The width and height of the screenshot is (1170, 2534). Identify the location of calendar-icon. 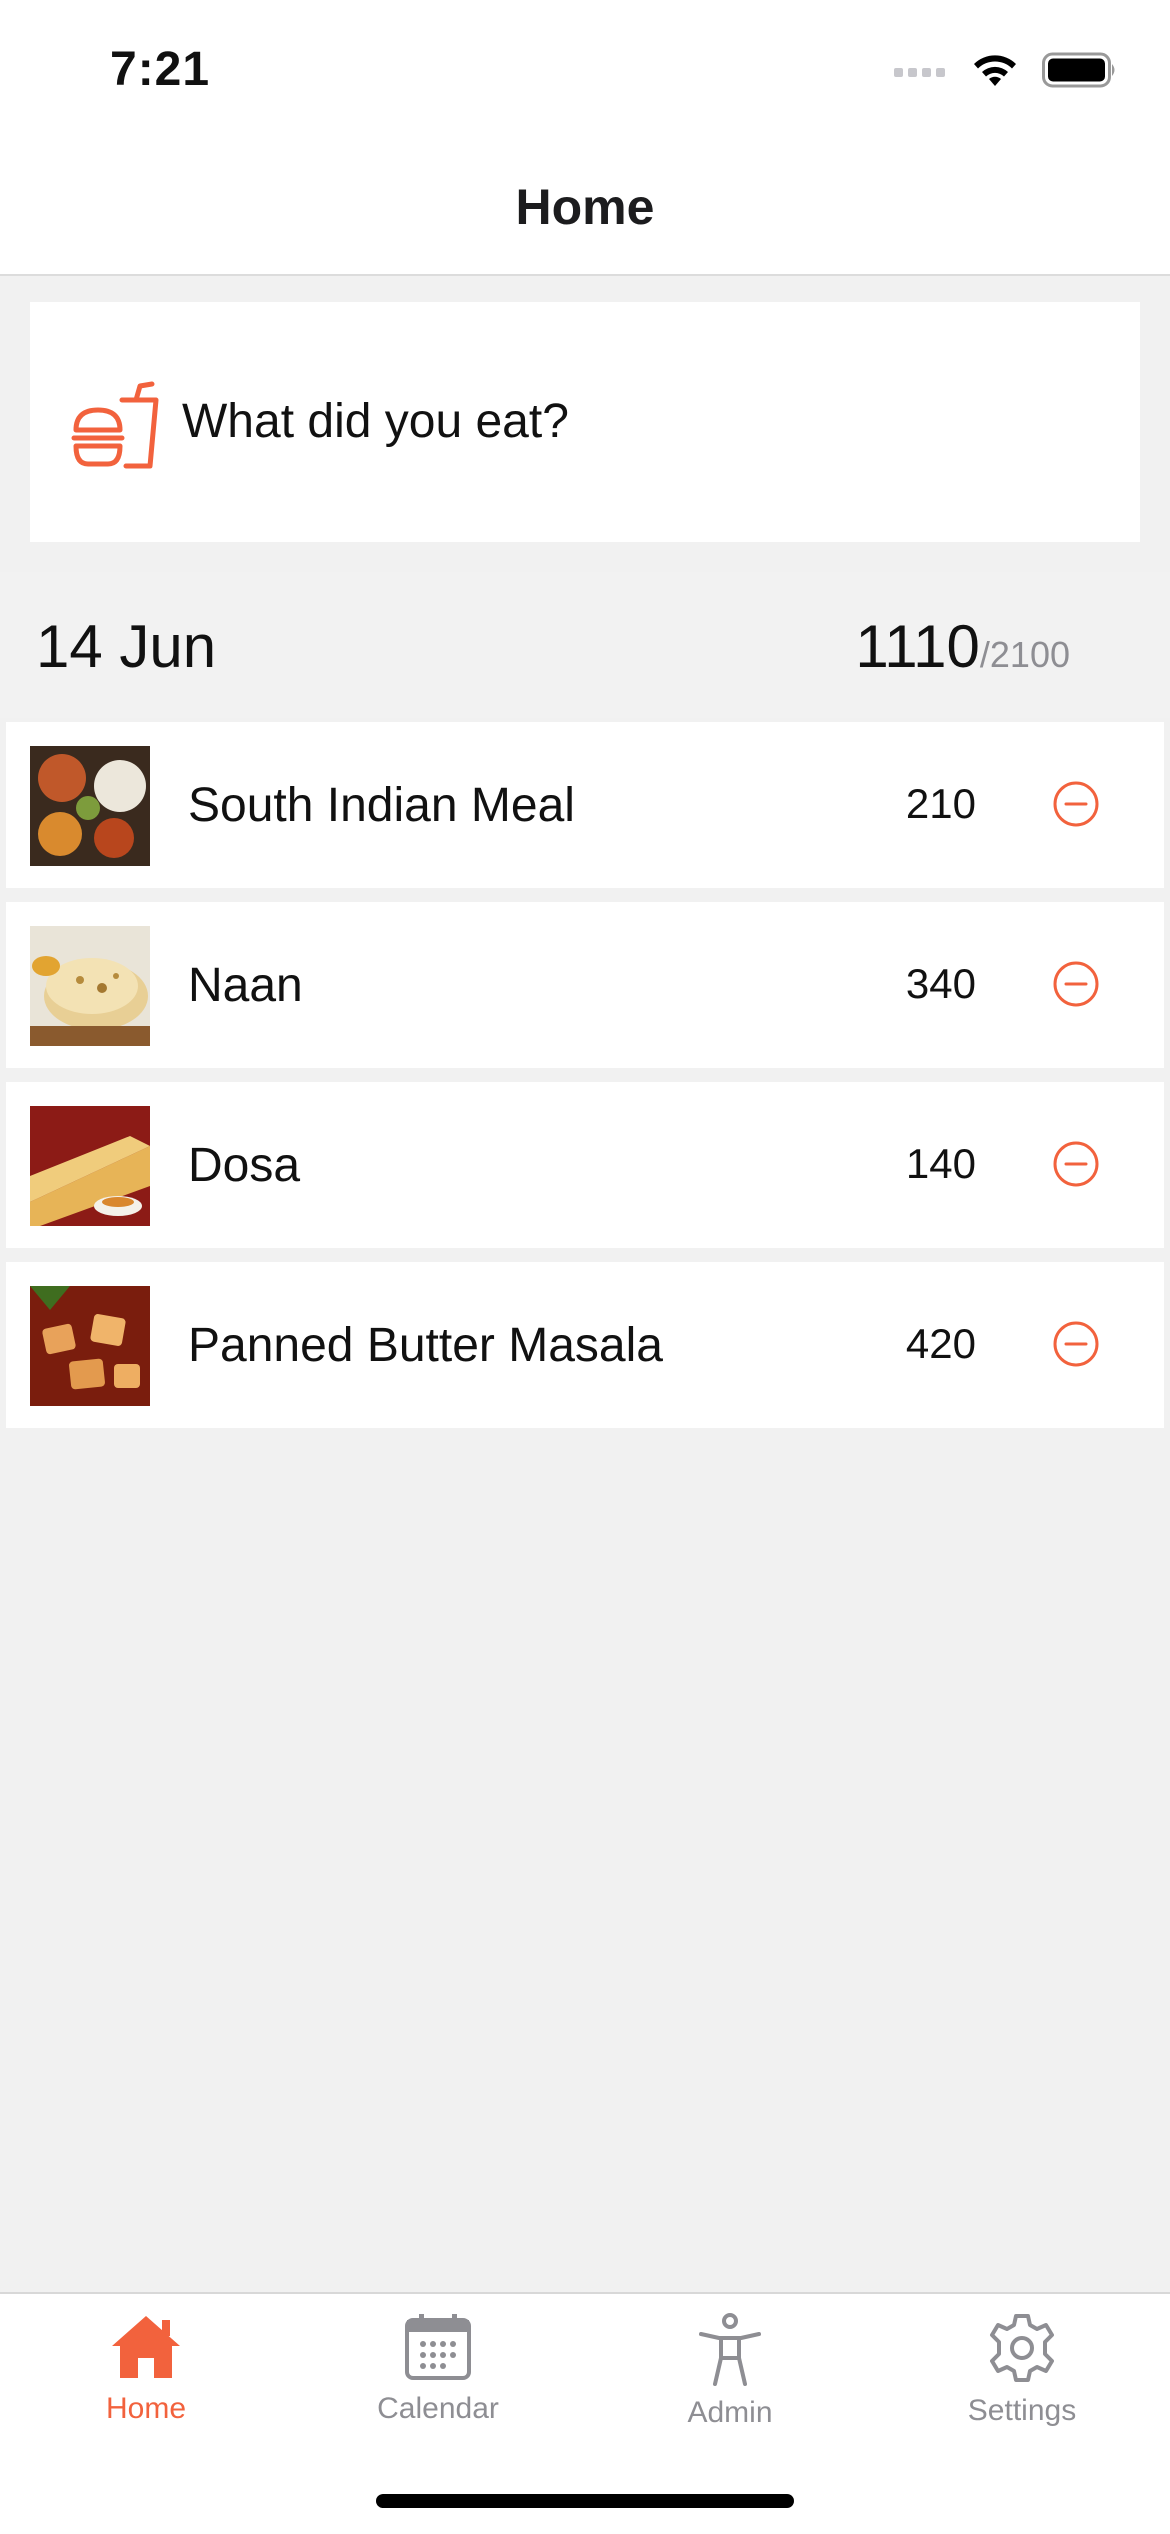
(438, 2347).